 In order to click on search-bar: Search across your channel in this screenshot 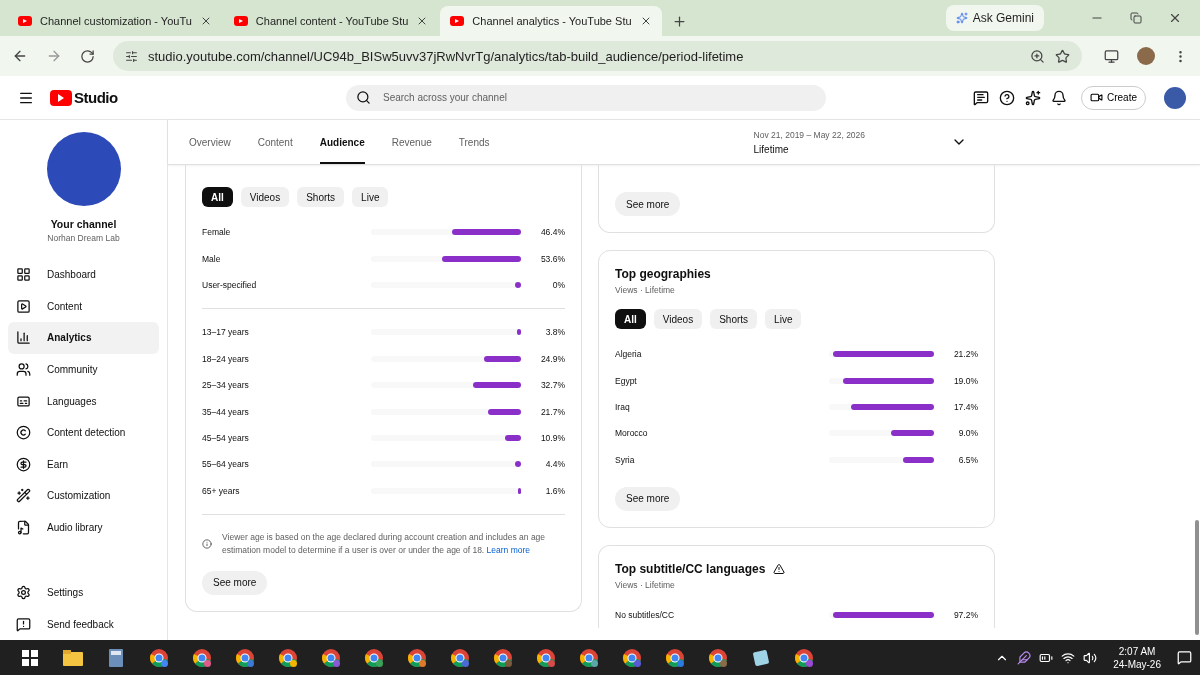, I will do `click(586, 97)`.